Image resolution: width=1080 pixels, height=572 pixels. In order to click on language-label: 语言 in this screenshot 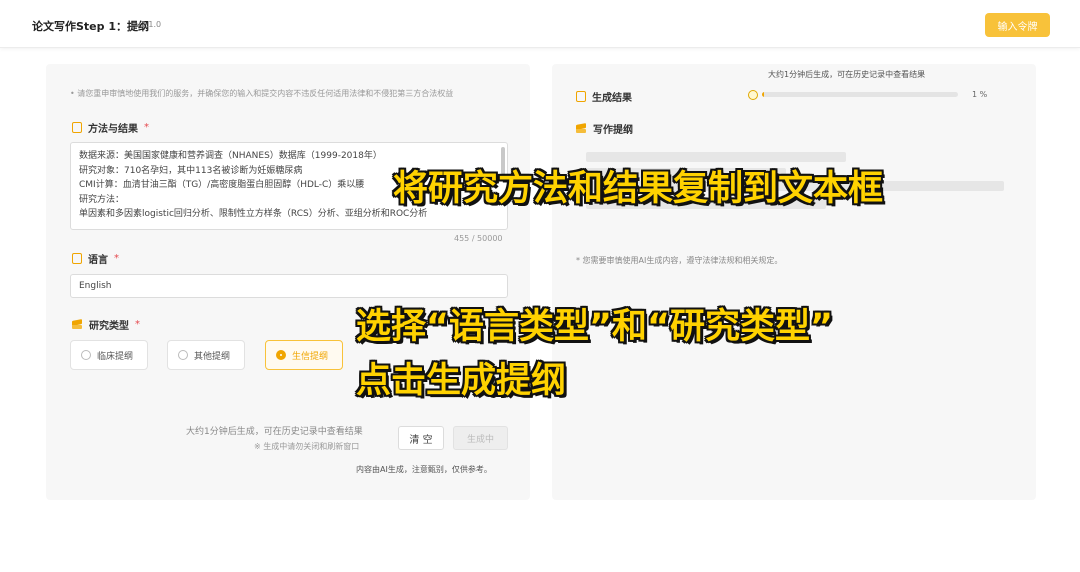, I will do `click(98, 260)`.